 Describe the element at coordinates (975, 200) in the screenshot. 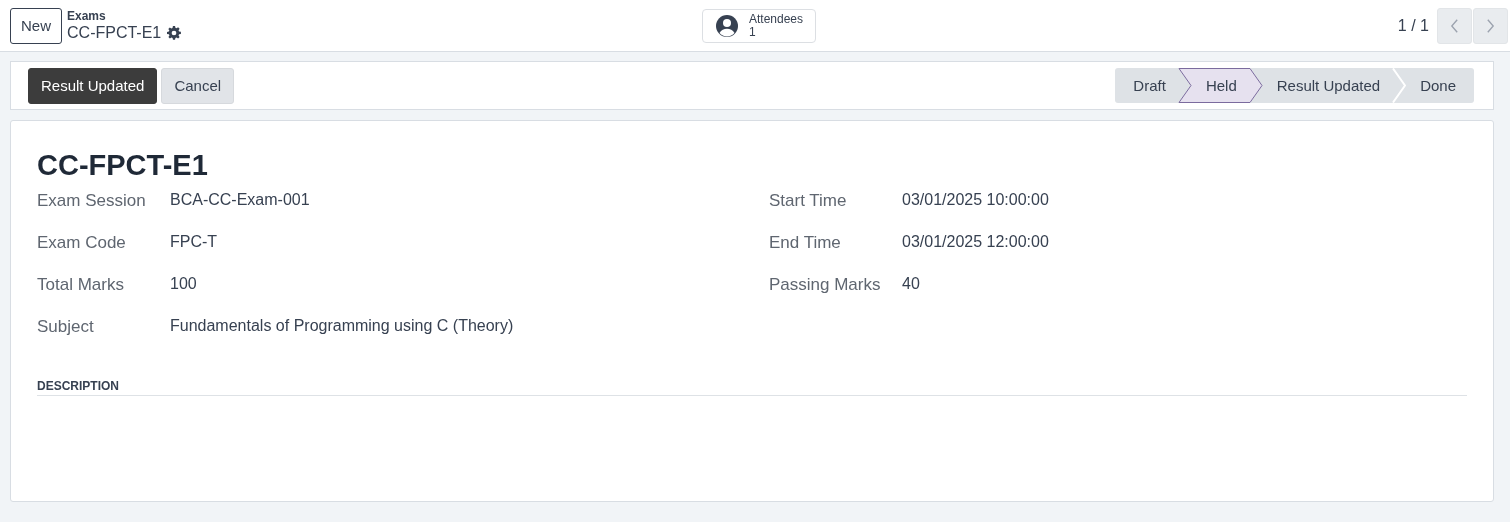

I see `field-value: 03/01/2025 10:00:00` at that location.